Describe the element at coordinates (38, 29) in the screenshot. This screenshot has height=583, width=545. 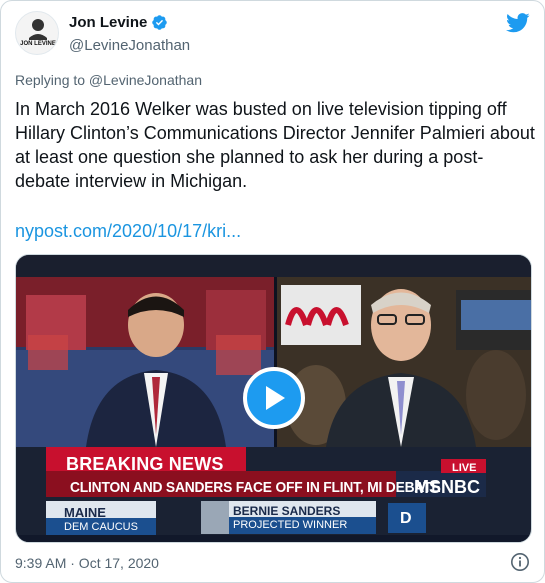
I see `avatar-portrait` at that location.